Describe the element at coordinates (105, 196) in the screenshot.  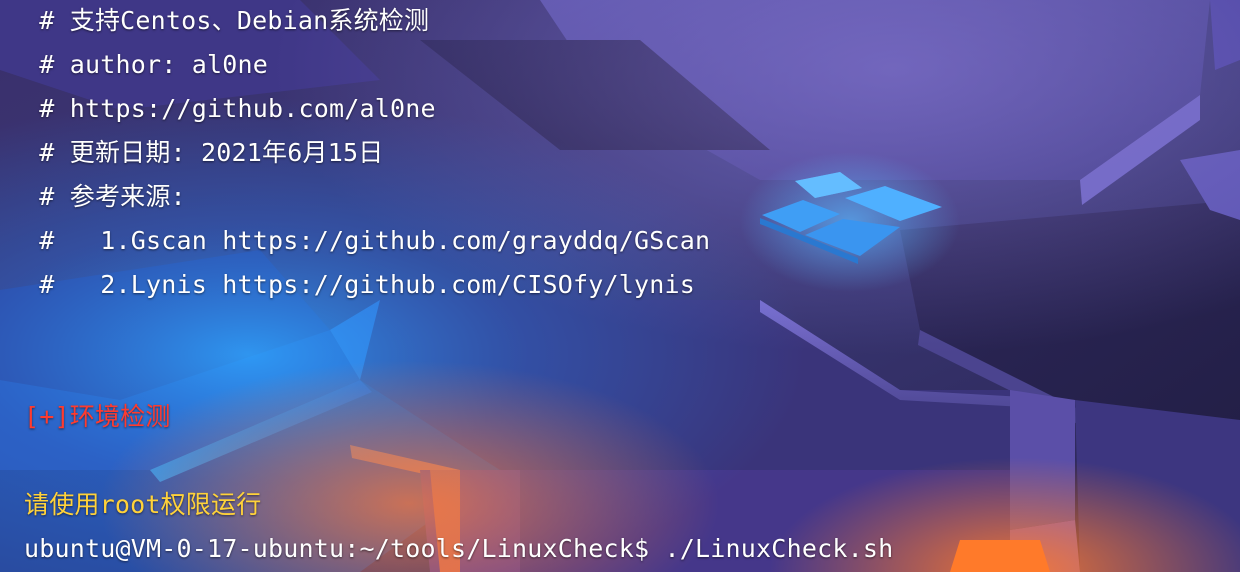
I see `comment-line-references-heading: # 参考来源:` at that location.